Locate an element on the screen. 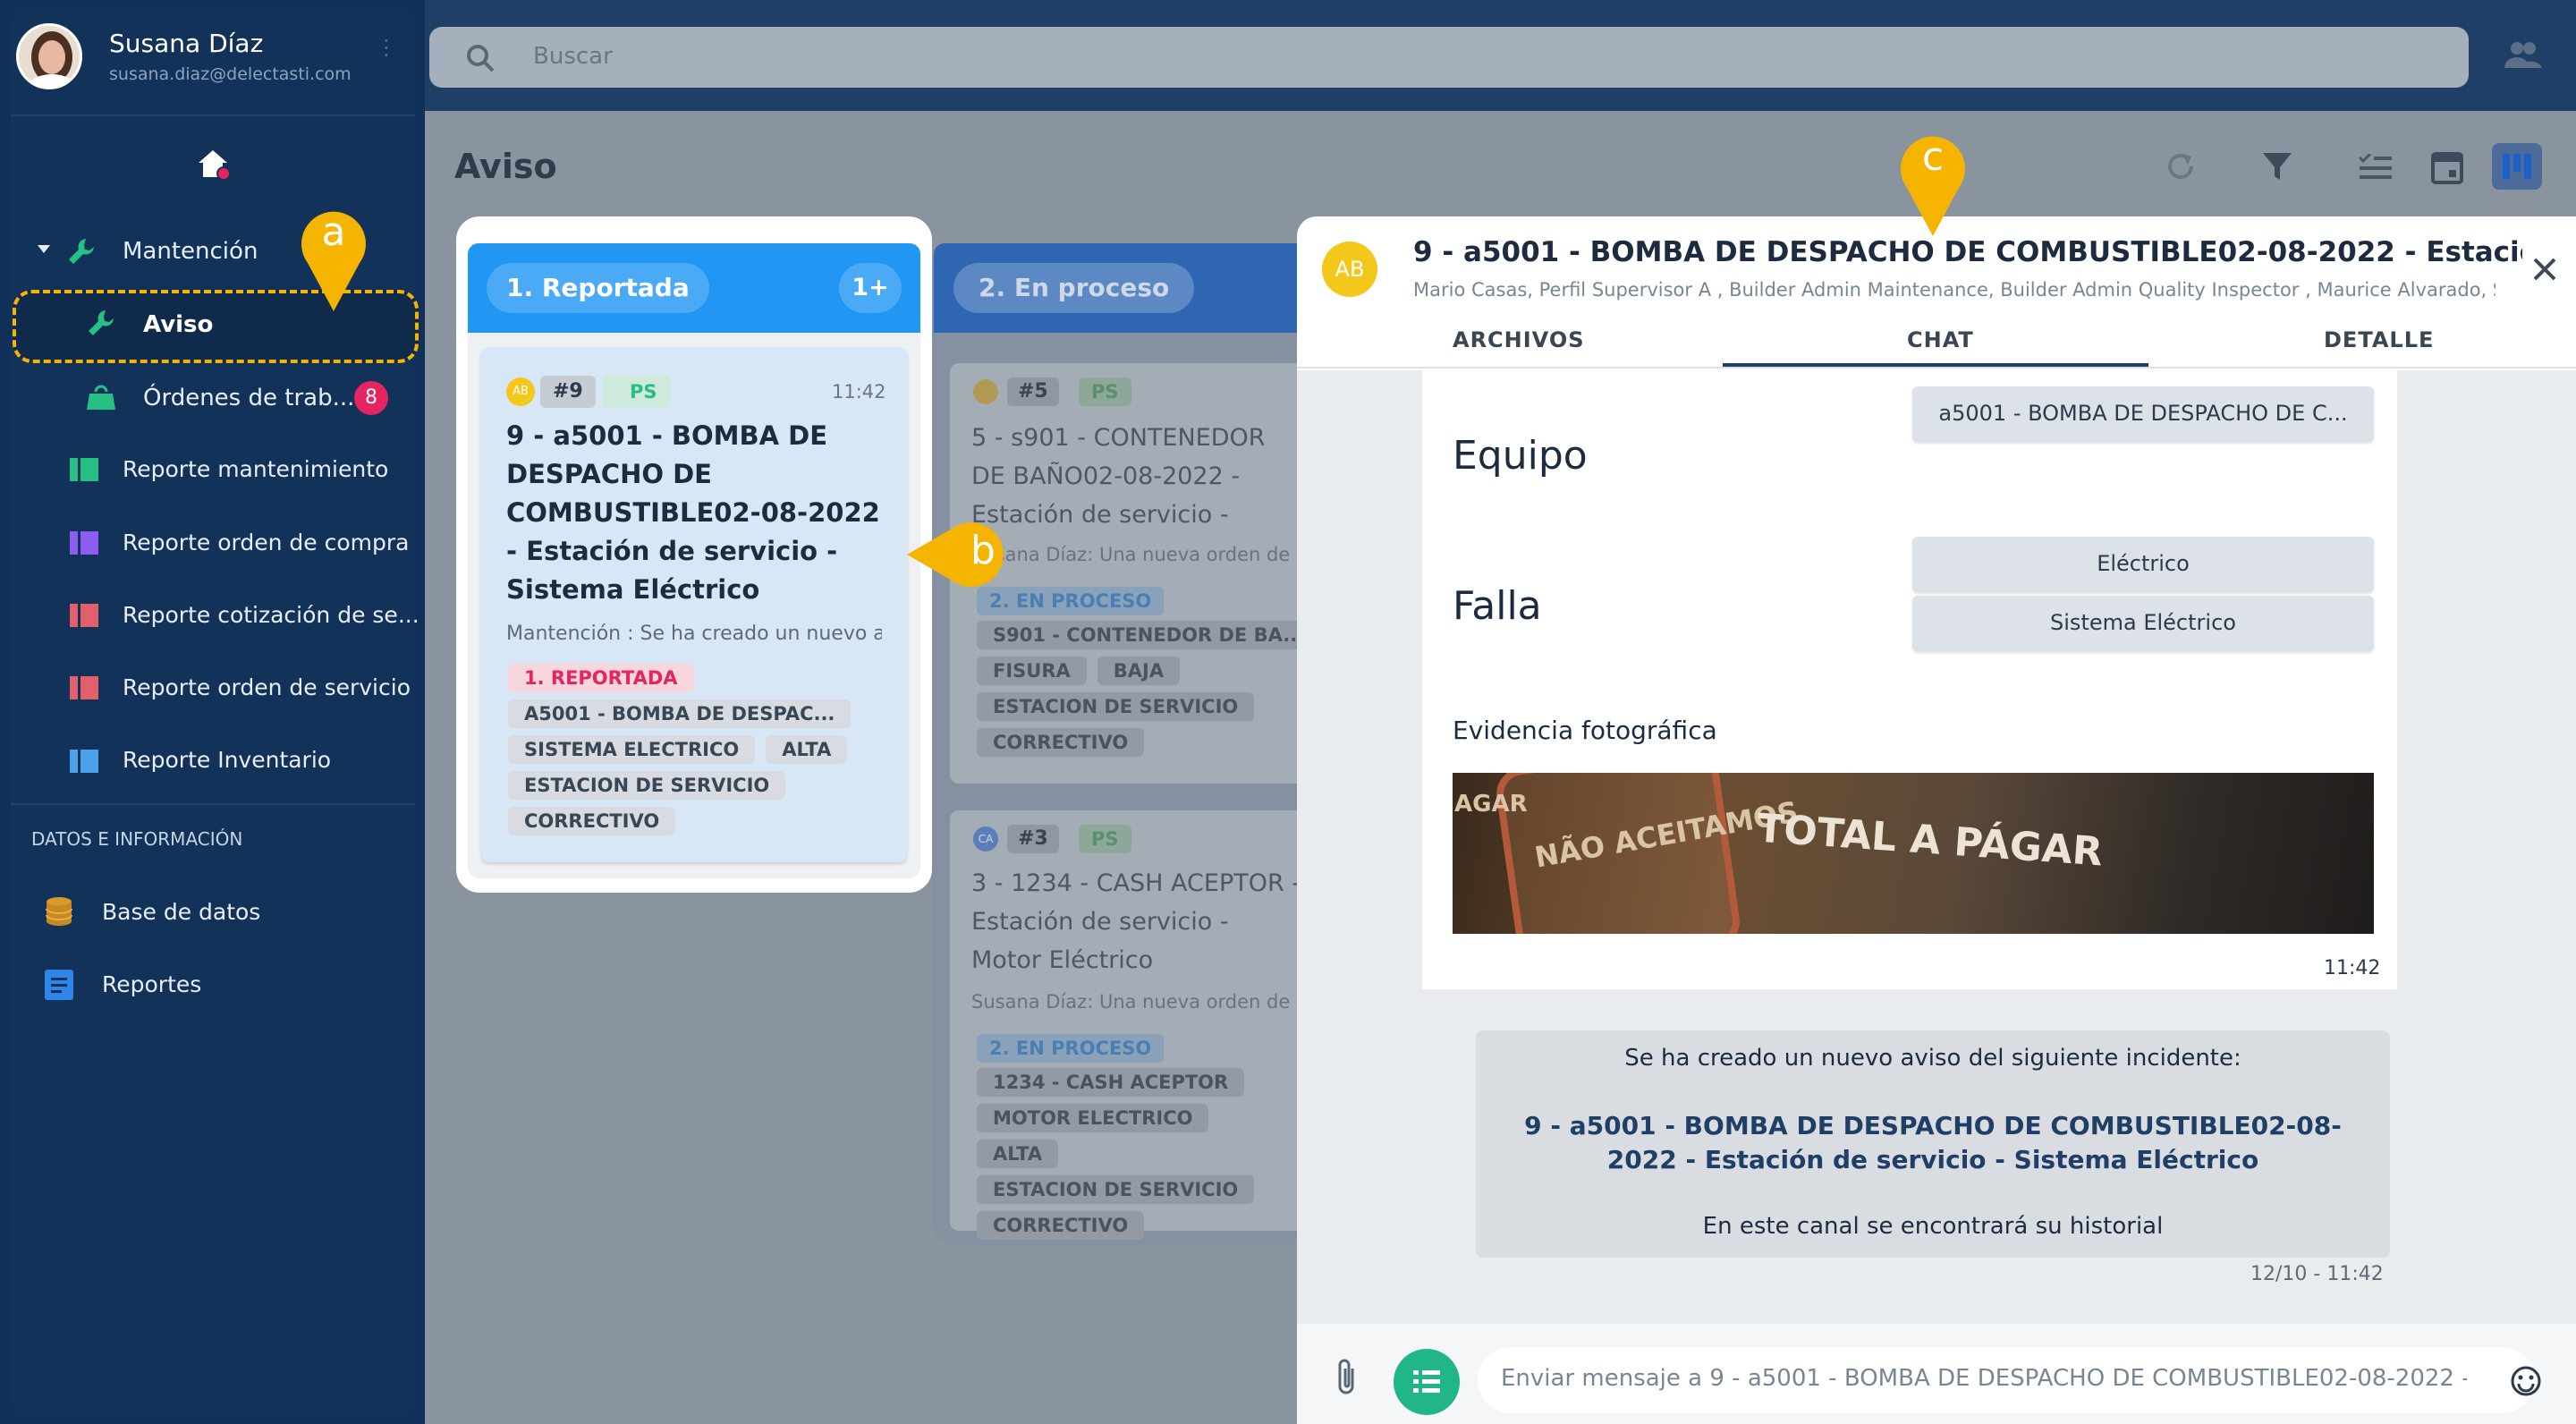 This screenshot has height=1424, width=2576. kanban-view-icon is located at coordinates (2517, 166).